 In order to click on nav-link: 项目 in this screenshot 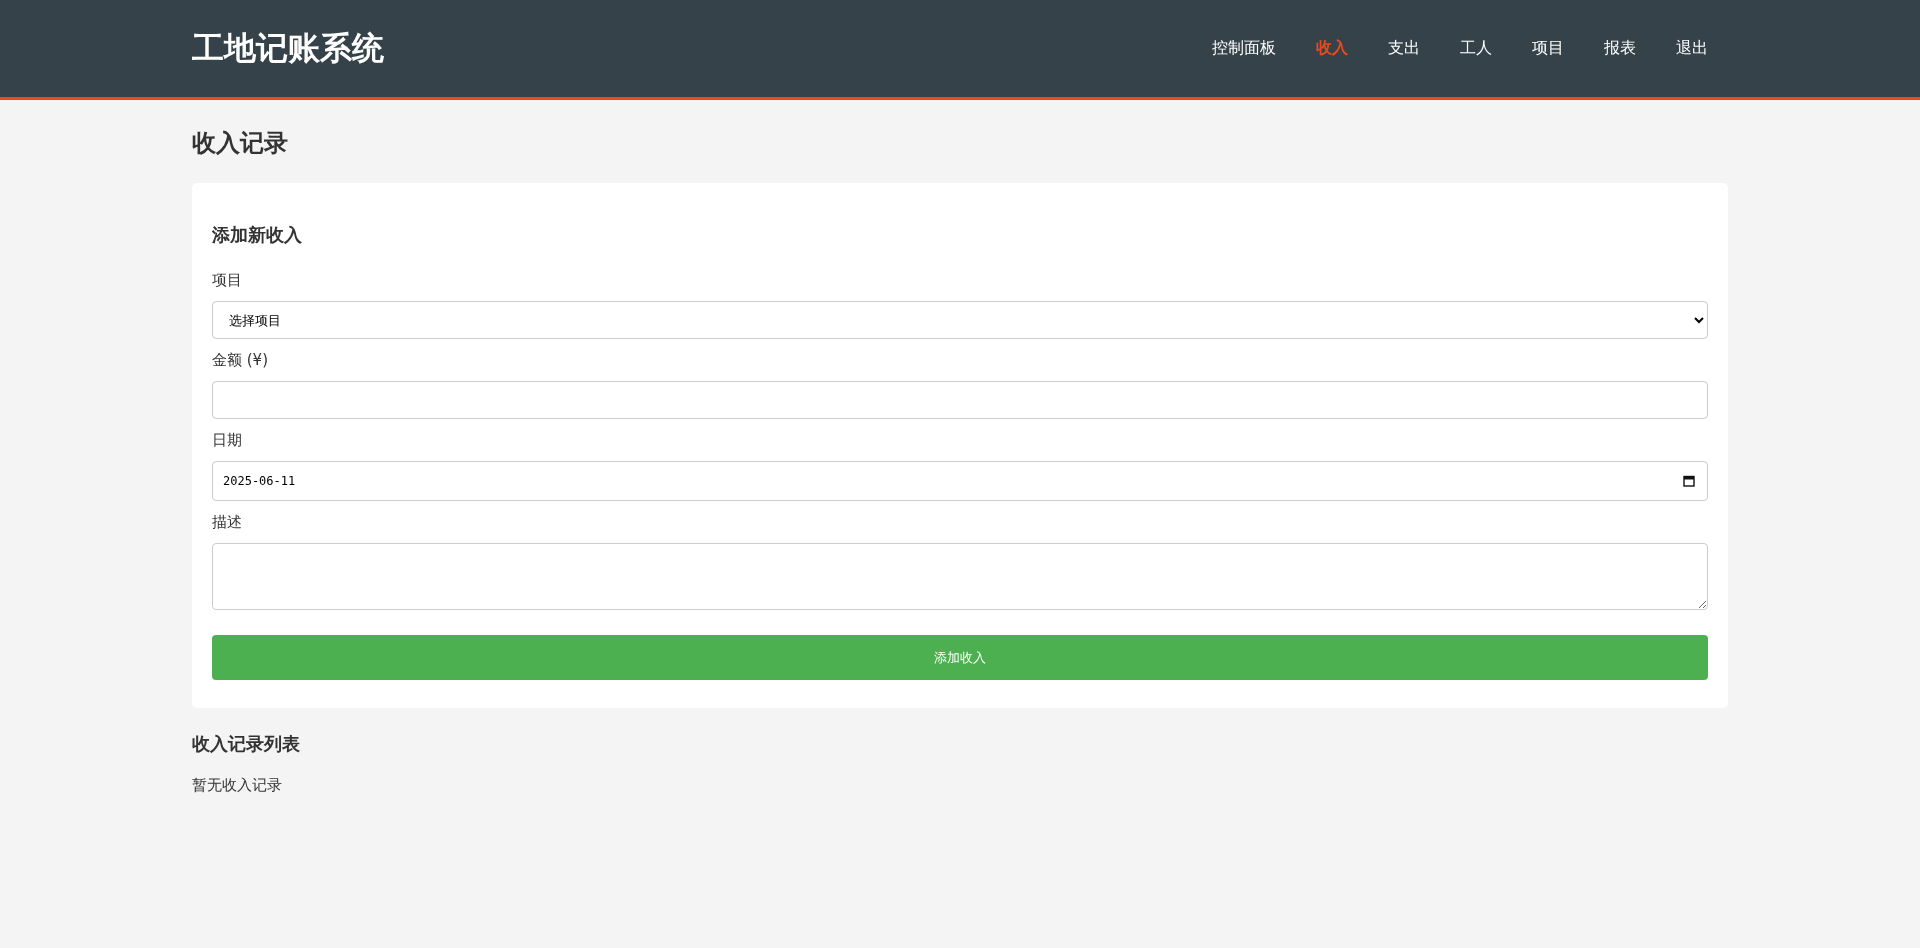, I will do `click(1548, 48)`.